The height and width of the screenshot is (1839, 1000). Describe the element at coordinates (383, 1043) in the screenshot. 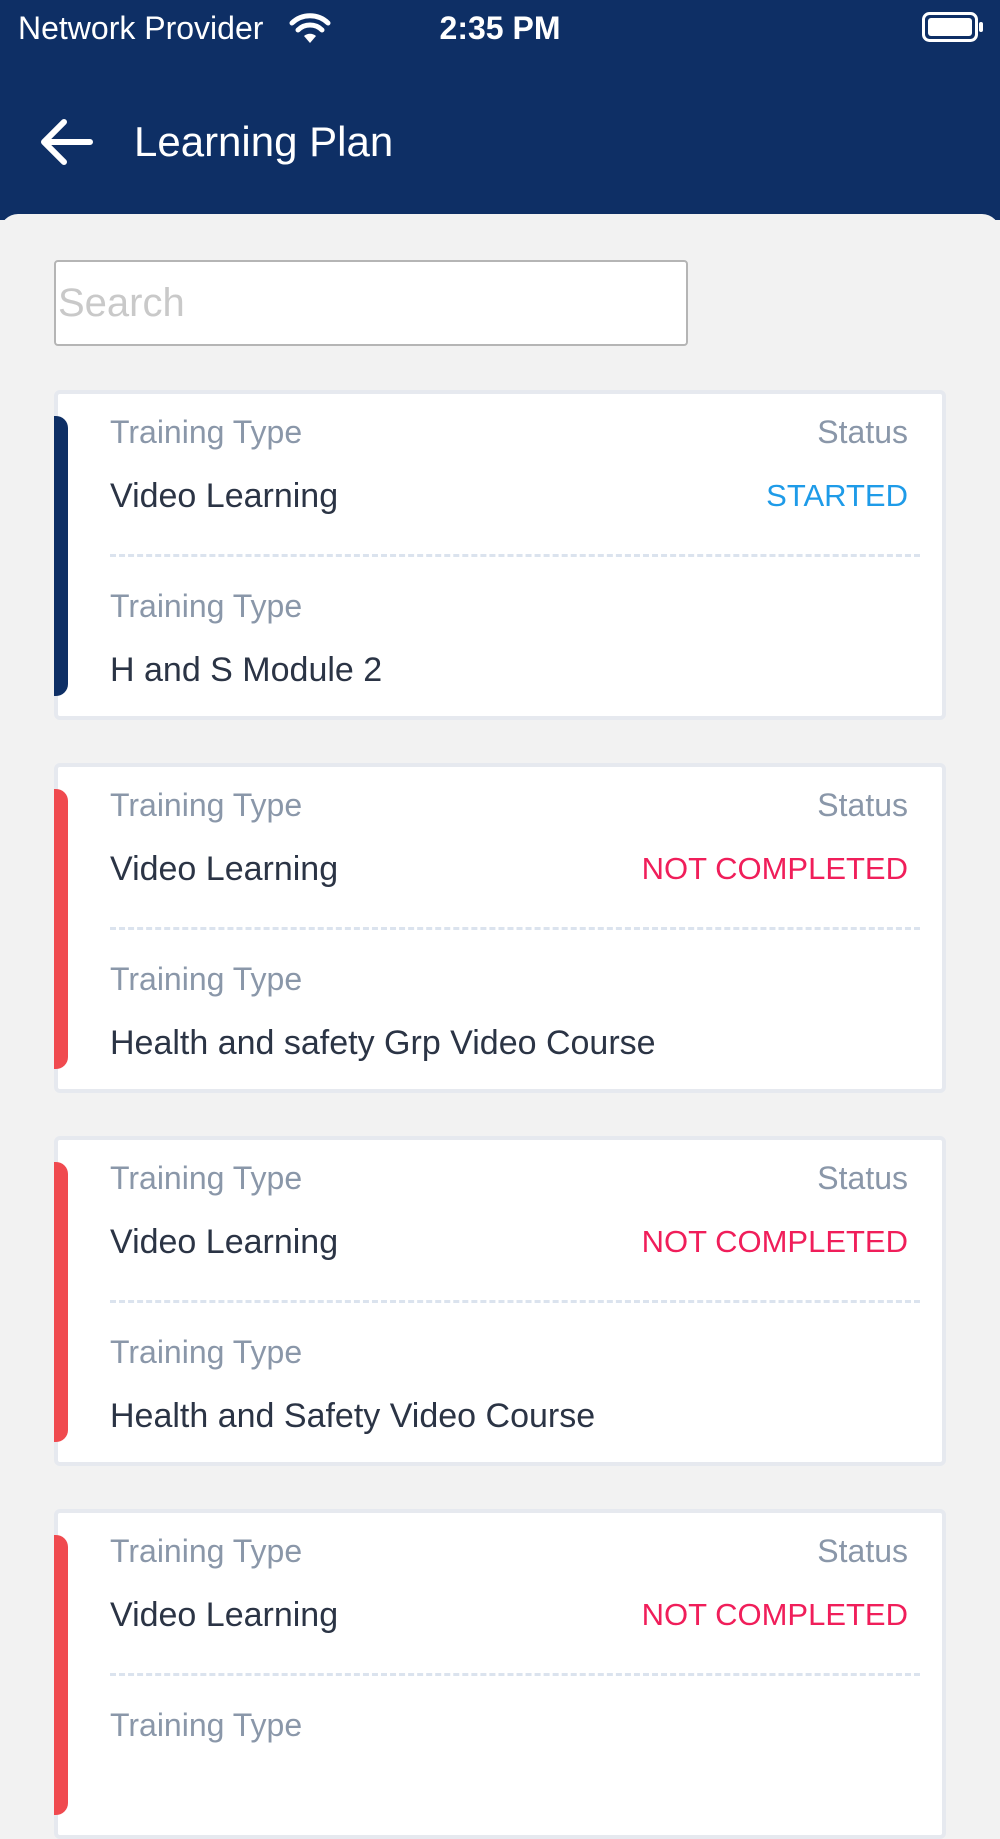

I see `training-name-value: Health and safety Grp Video Course` at that location.